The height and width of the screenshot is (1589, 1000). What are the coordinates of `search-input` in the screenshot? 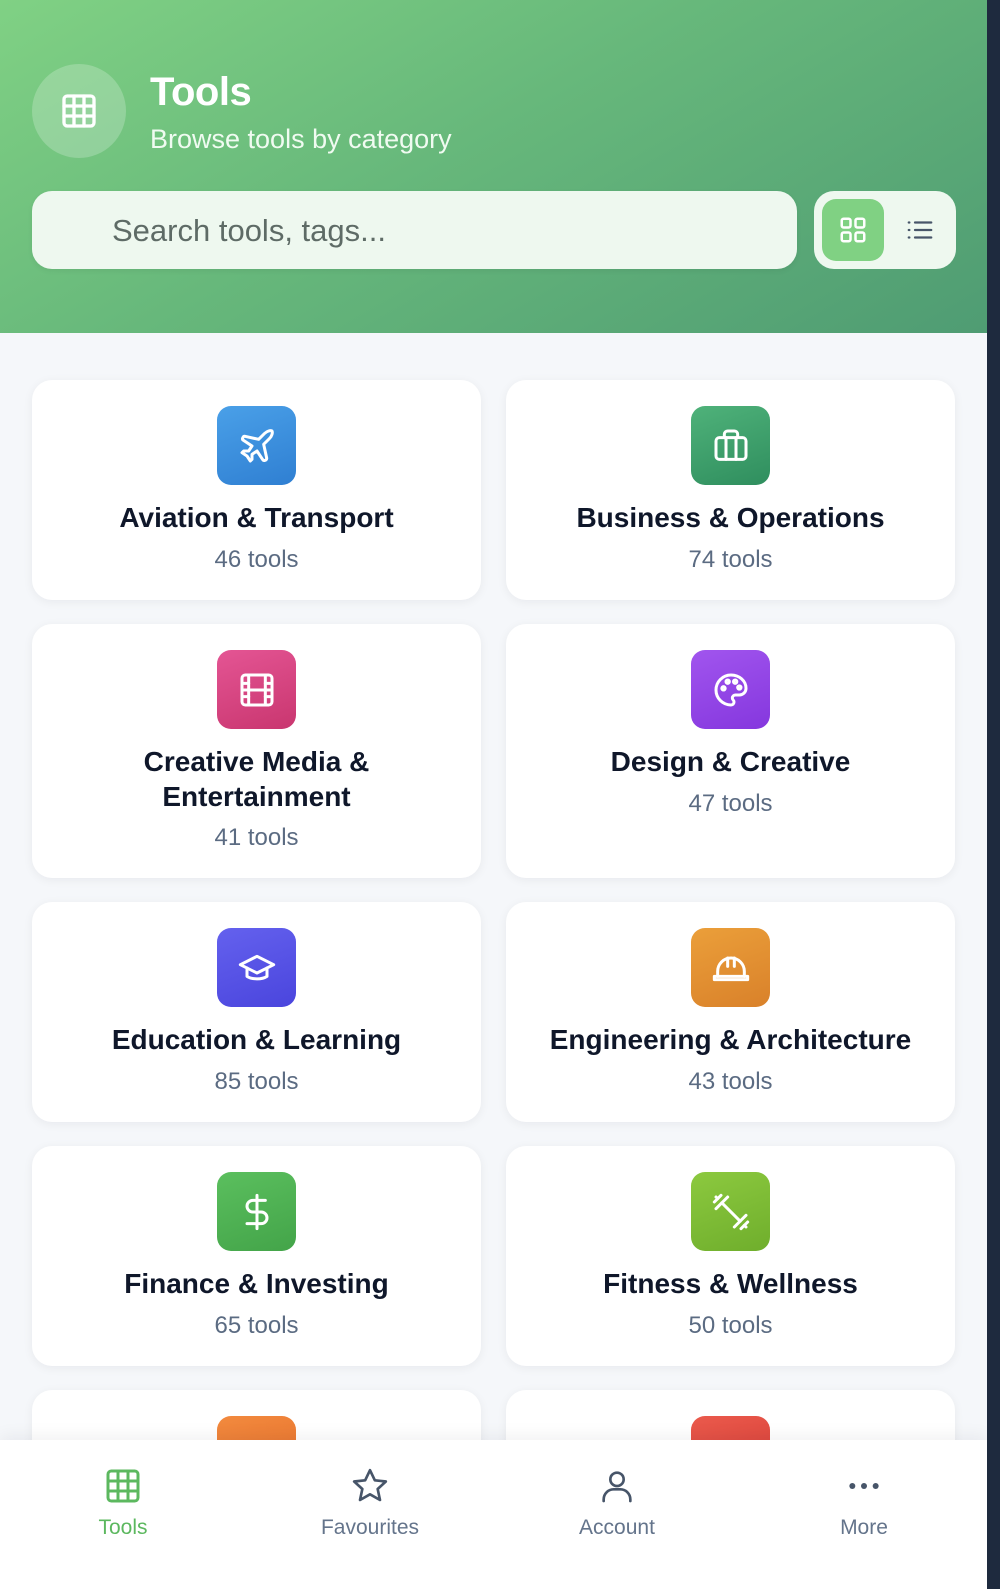 It's located at (447, 231).